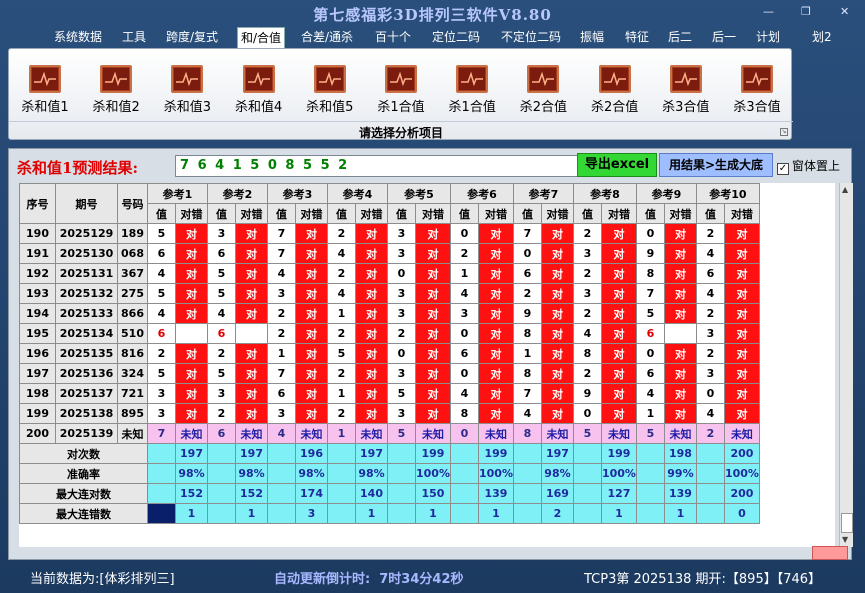  I want to click on ribbon-button-4: 杀和值5, so click(330, 90).